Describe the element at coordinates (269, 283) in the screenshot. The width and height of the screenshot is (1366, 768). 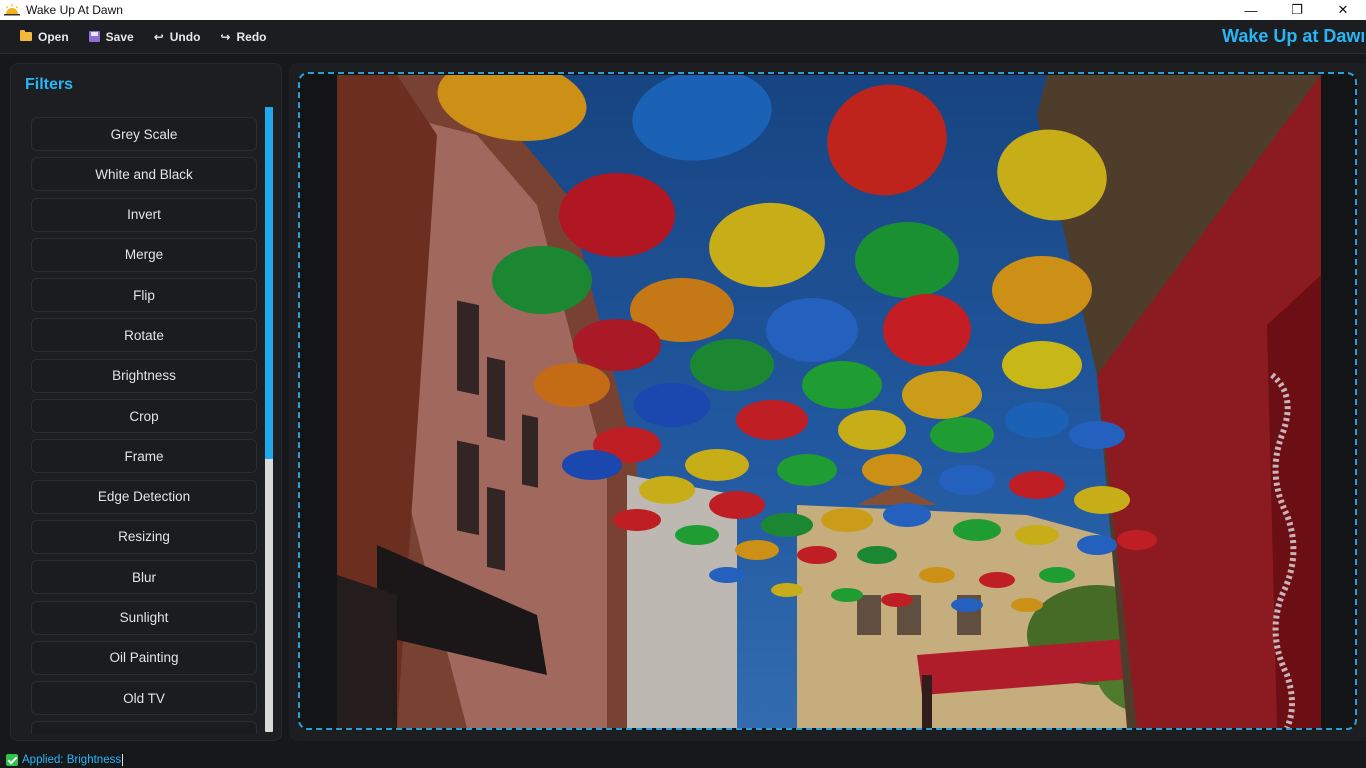
I see `sidebar-scrollbar-thumb` at that location.